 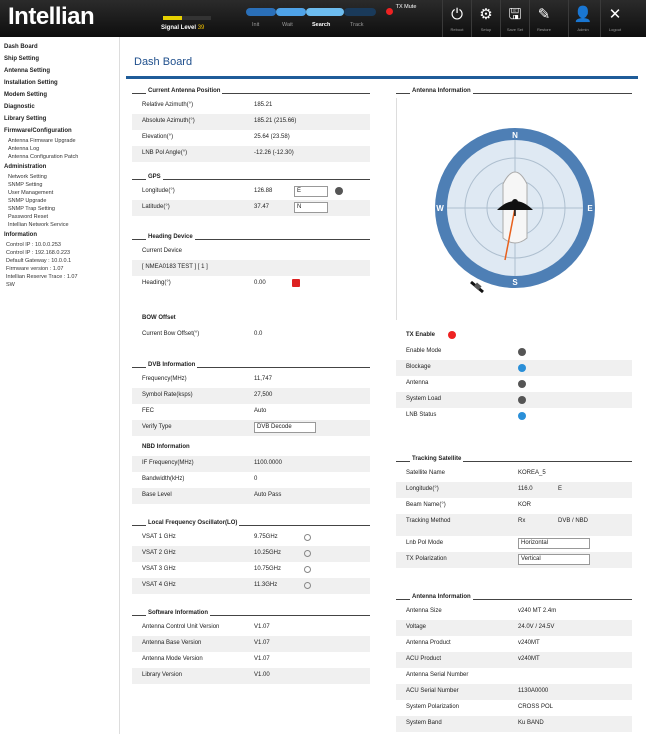 What do you see at coordinates (251, 154) in the screenshot?
I see `table-row: LNB Pol Angle(°) -12.26 (-12.30)` at bounding box center [251, 154].